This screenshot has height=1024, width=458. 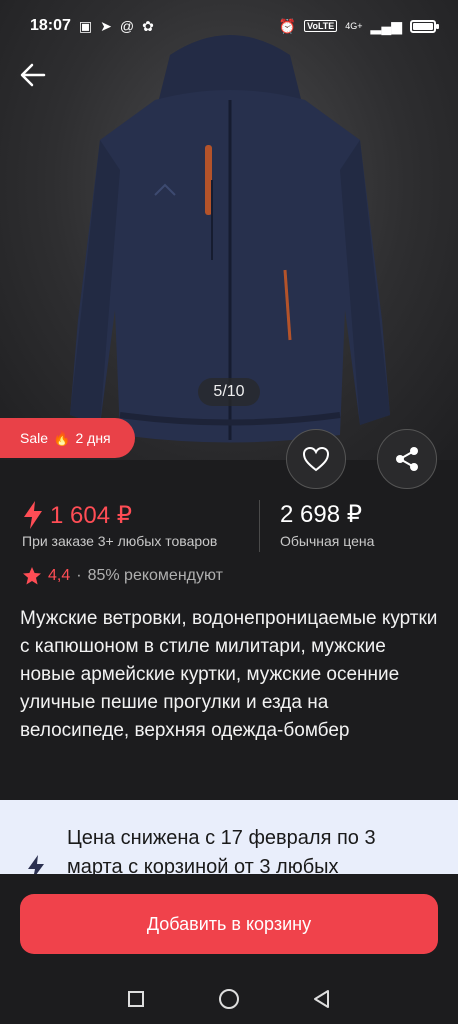 I want to click on share-button, so click(x=407, y=459).